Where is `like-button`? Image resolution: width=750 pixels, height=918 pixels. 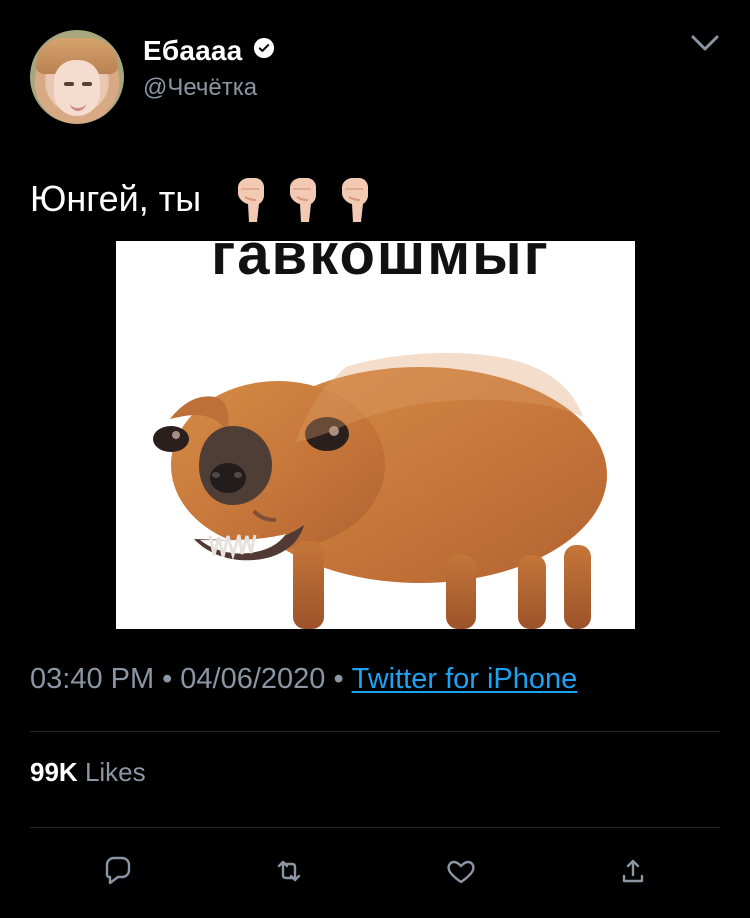 like-button is located at coordinates (461, 871).